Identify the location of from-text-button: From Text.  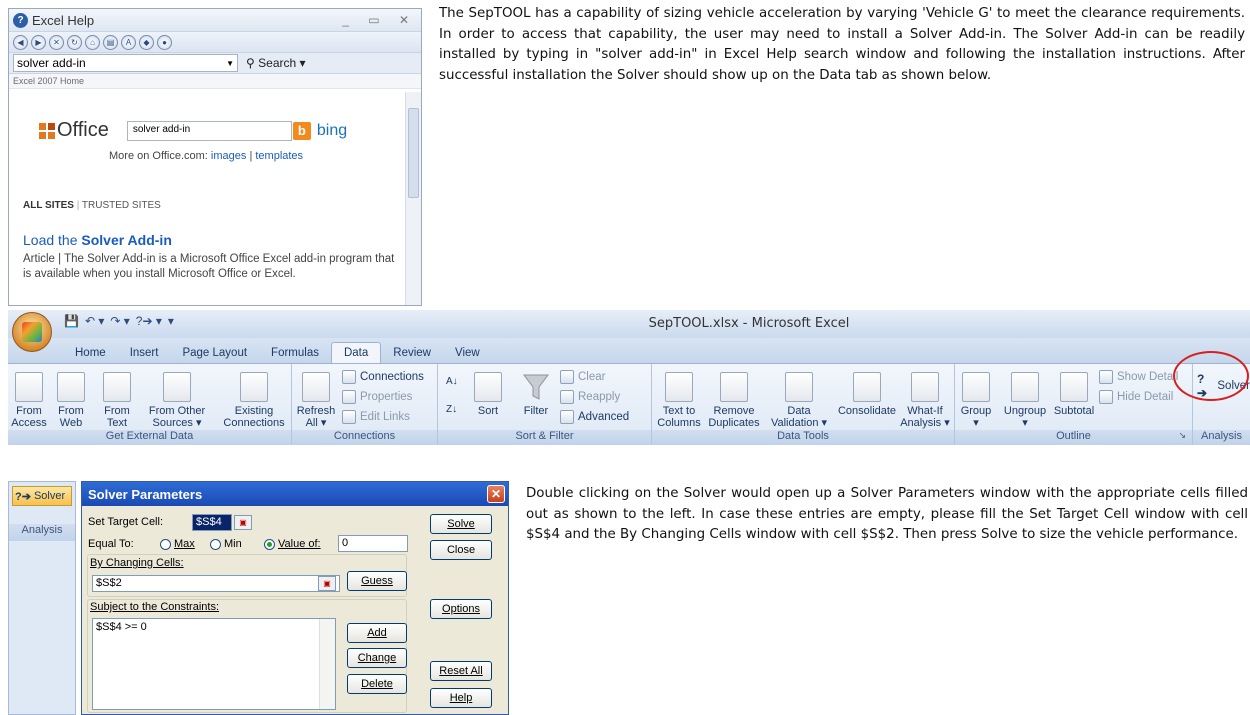
(117, 400).